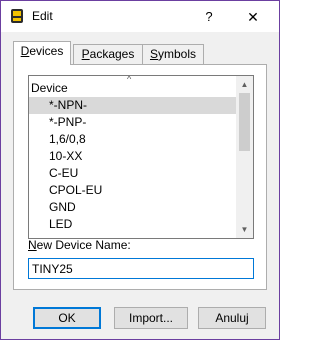 The width and height of the screenshot is (320, 340). Describe the element at coordinates (67, 318) in the screenshot. I see `ok-button: OK` at that location.